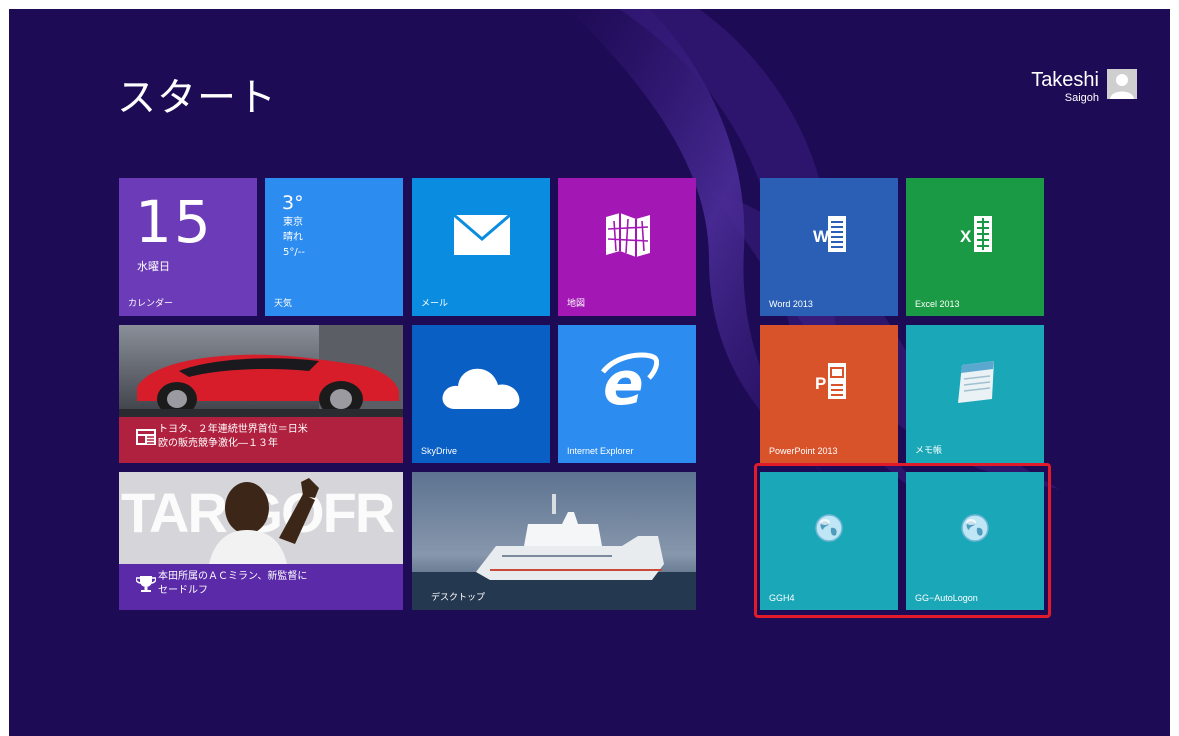 The height and width of the screenshot is (736, 1179). Describe the element at coordinates (820, 383) in the screenshot. I see `svg-text: P` at that location.